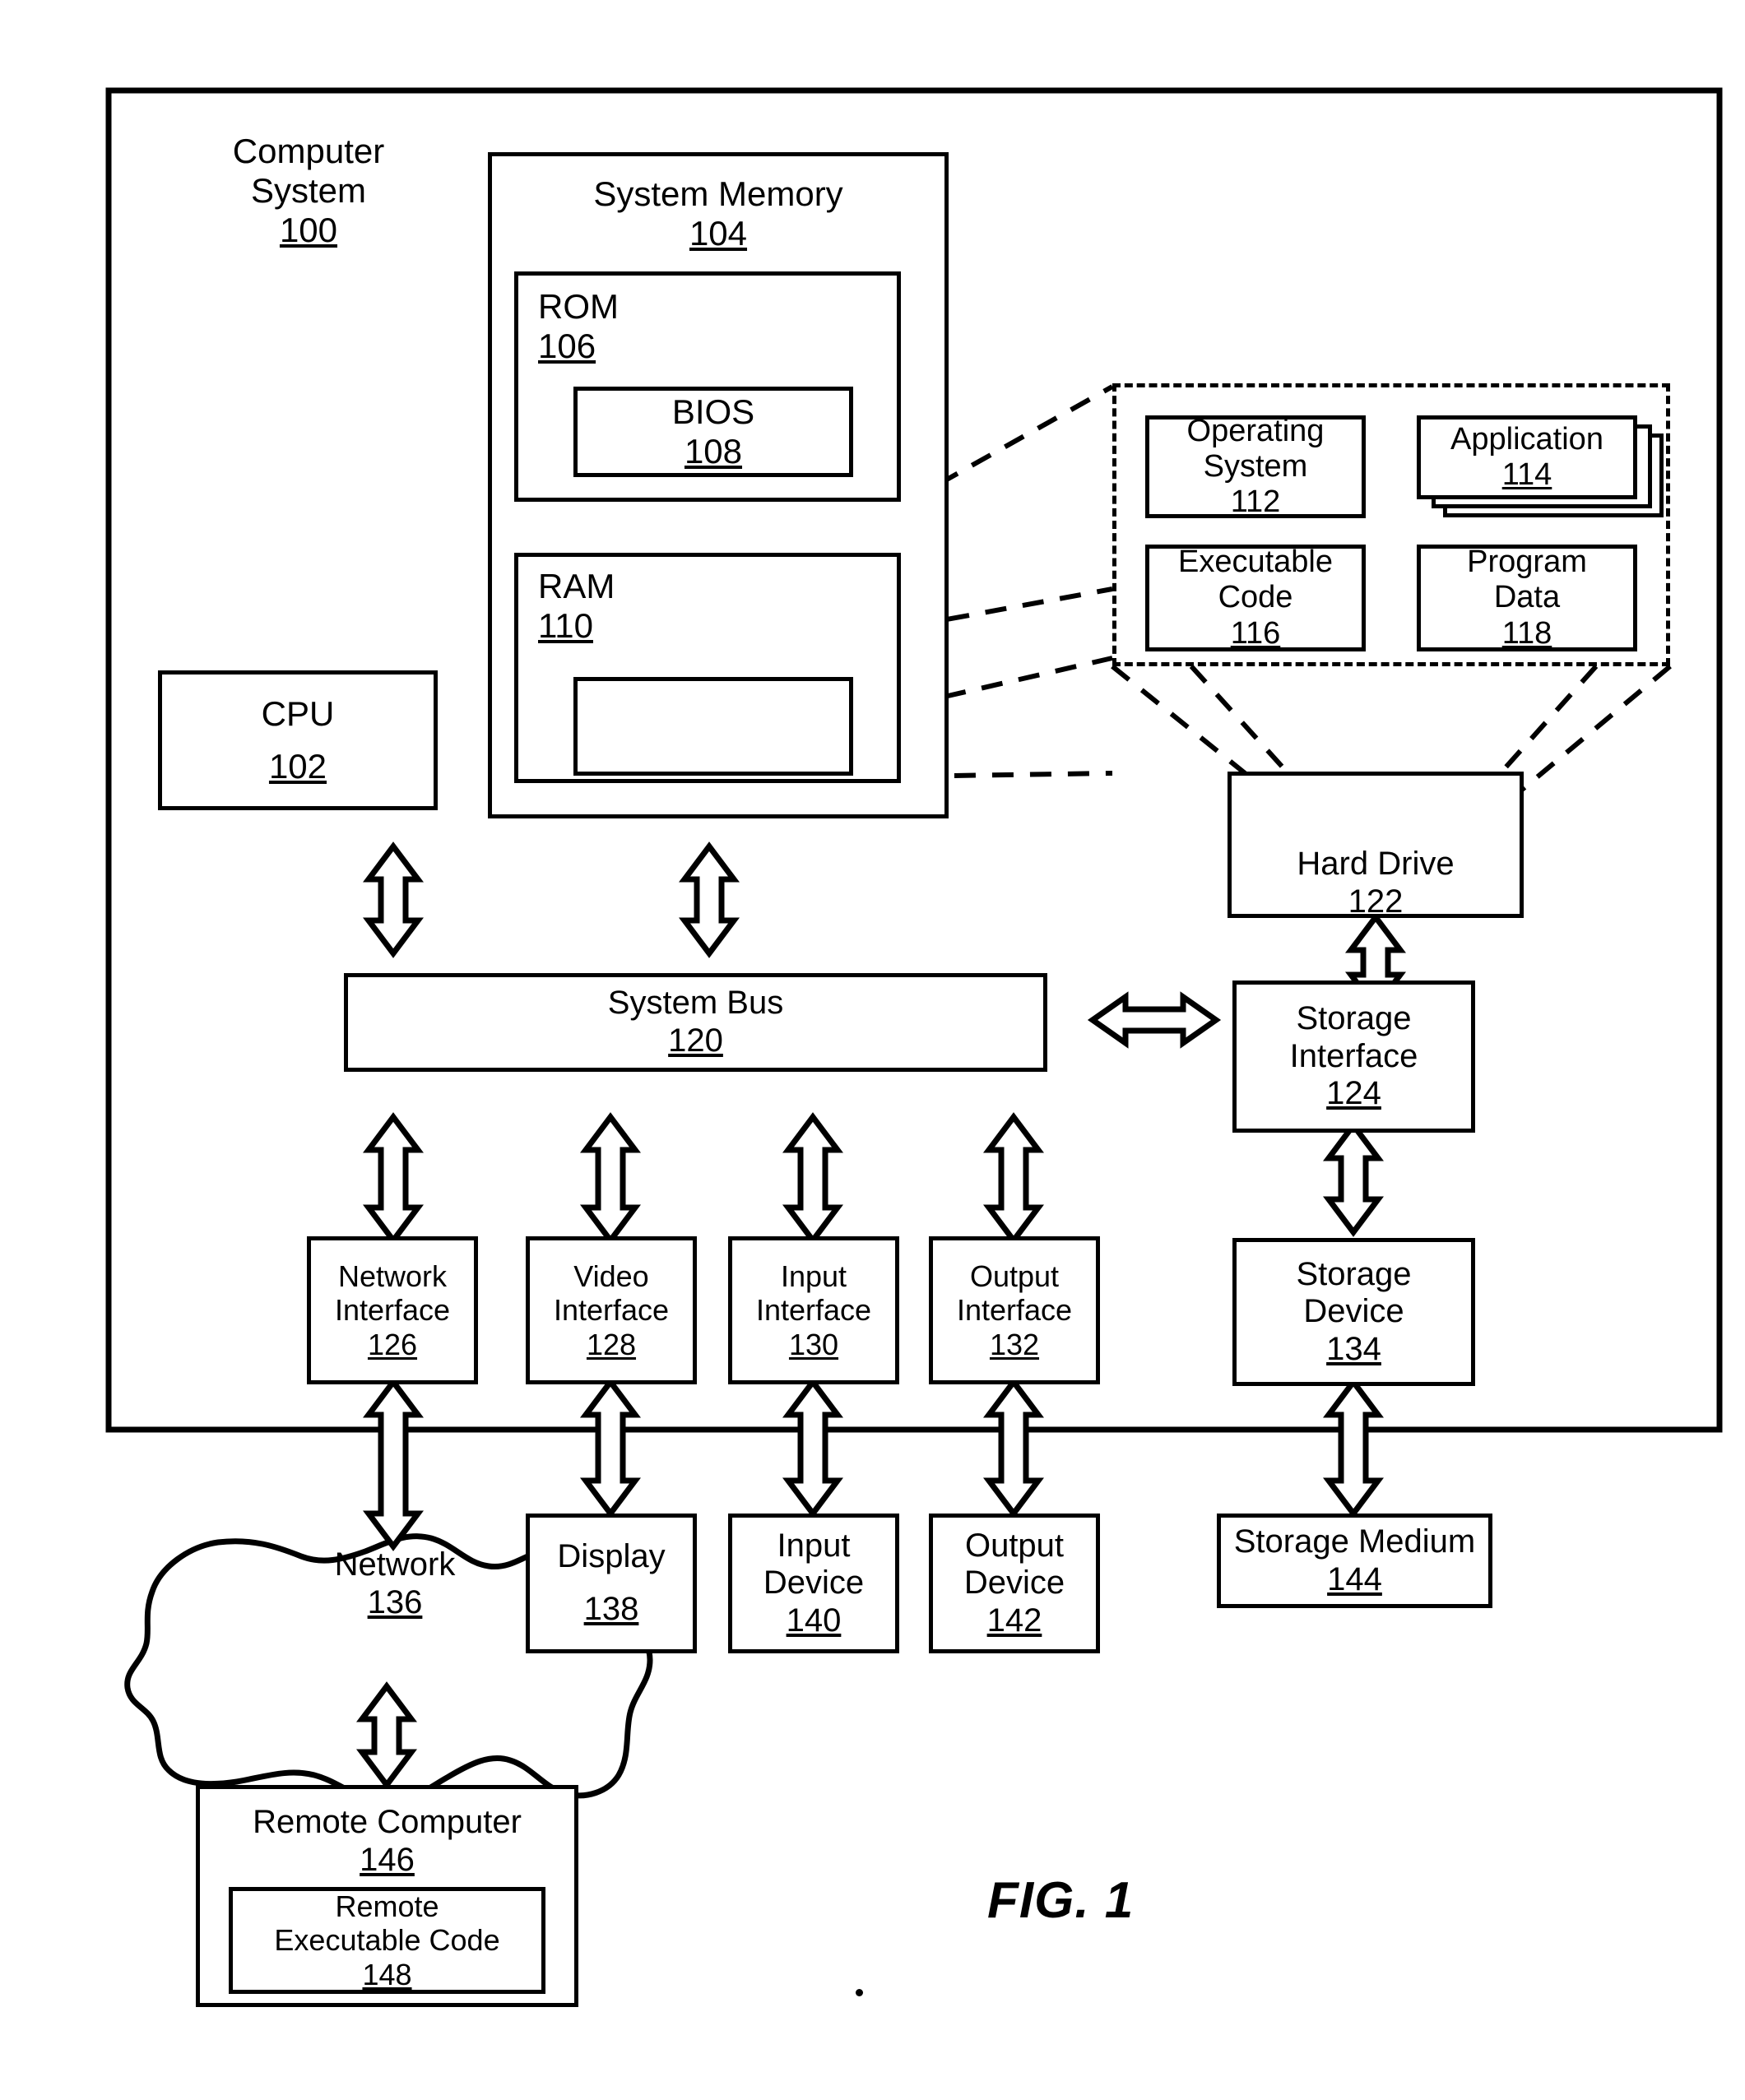  What do you see at coordinates (298, 714) in the screenshot?
I see `cpu-label: CPU` at bounding box center [298, 714].